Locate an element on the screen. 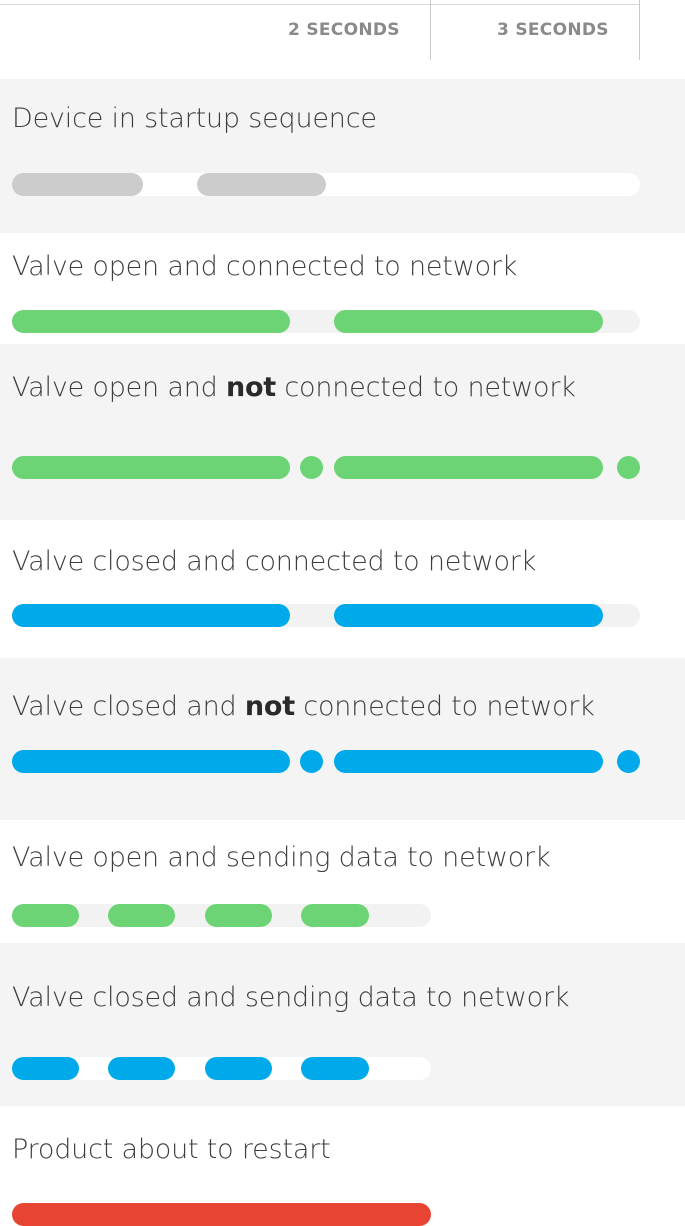 This screenshot has height=1226, width=685. row-label: Product about to restart is located at coordinates (171, 1149).